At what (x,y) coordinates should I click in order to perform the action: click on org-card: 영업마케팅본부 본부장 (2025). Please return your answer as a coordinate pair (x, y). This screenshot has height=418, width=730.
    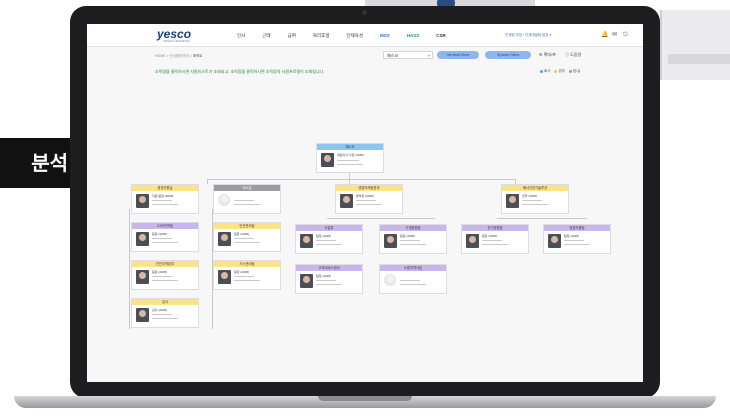
    Looking at the image, I should click on (369, 199).